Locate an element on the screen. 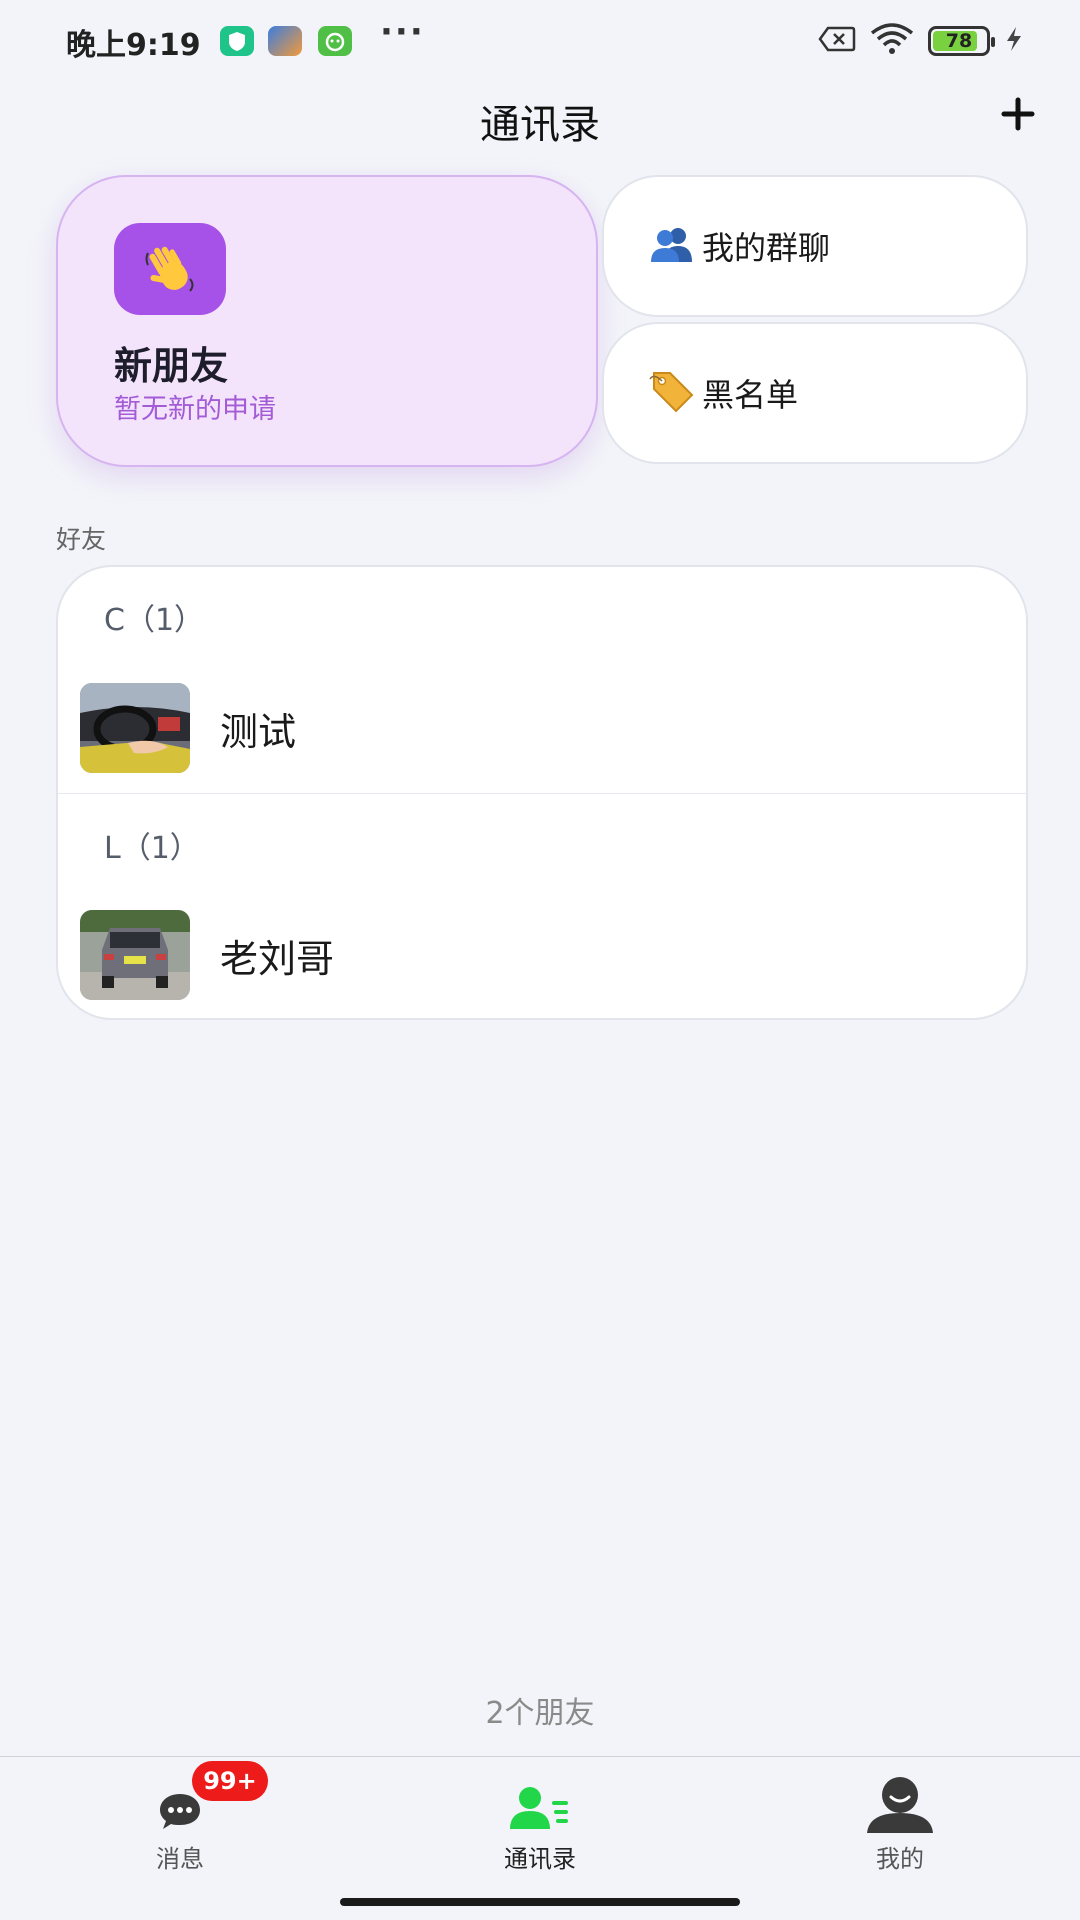  nav-item-contacts: 通讯录 is located at coordinates (540, 1817).